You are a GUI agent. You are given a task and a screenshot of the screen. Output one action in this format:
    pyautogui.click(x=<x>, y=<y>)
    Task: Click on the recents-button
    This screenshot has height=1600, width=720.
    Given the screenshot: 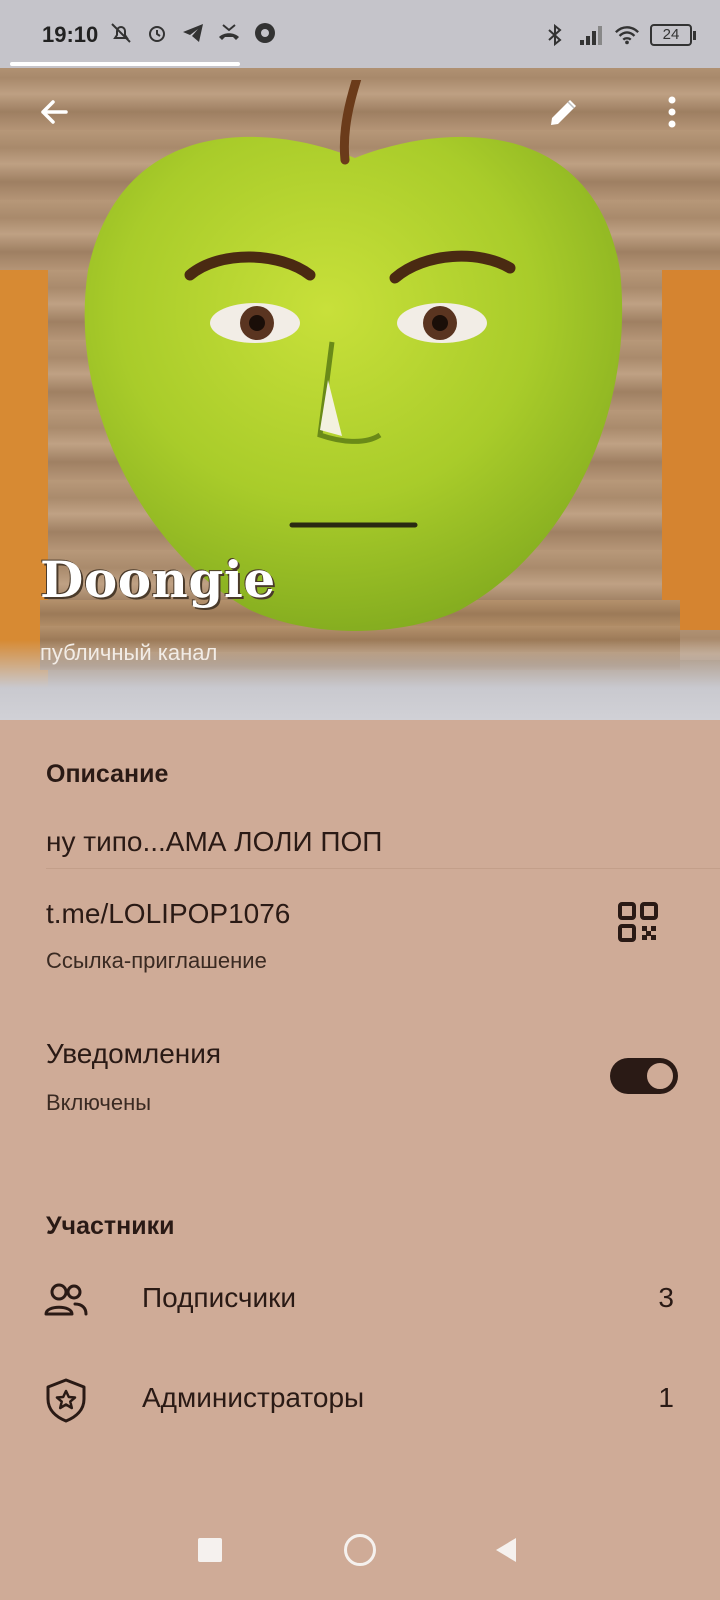 What is the action you would take?
    pyautogui.click(x=210, y=1550)
    